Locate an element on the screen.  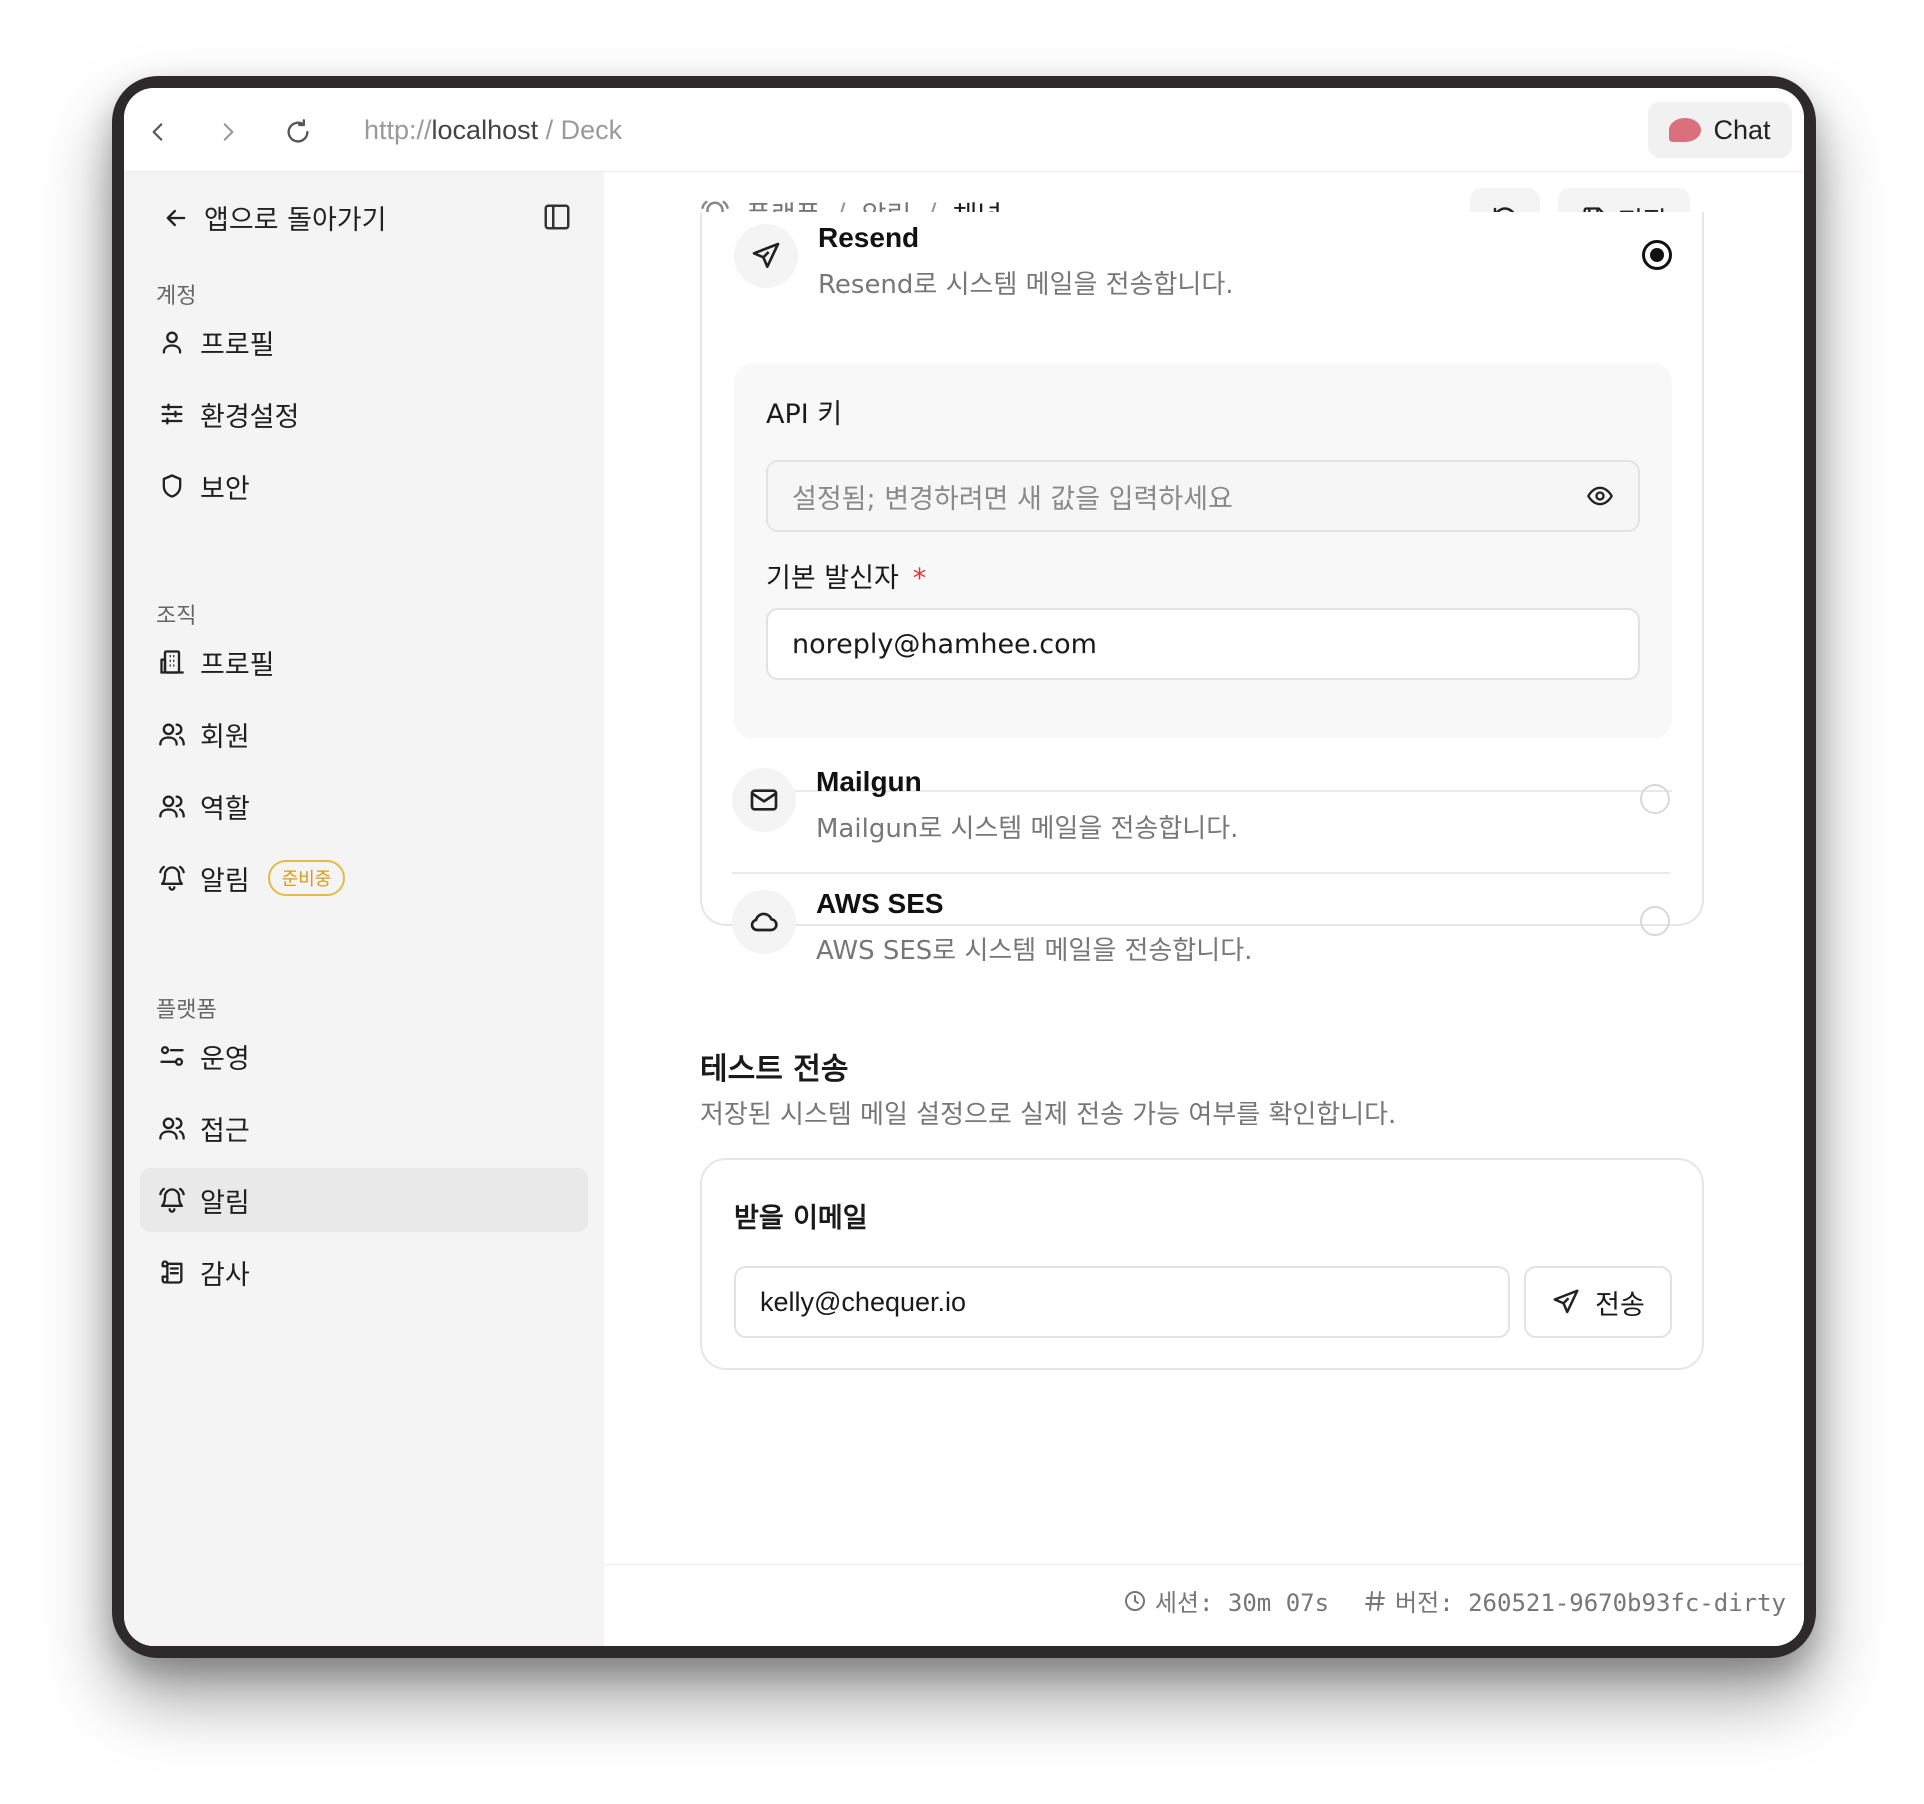
back-nav-button is located at coordinates (158, 132).